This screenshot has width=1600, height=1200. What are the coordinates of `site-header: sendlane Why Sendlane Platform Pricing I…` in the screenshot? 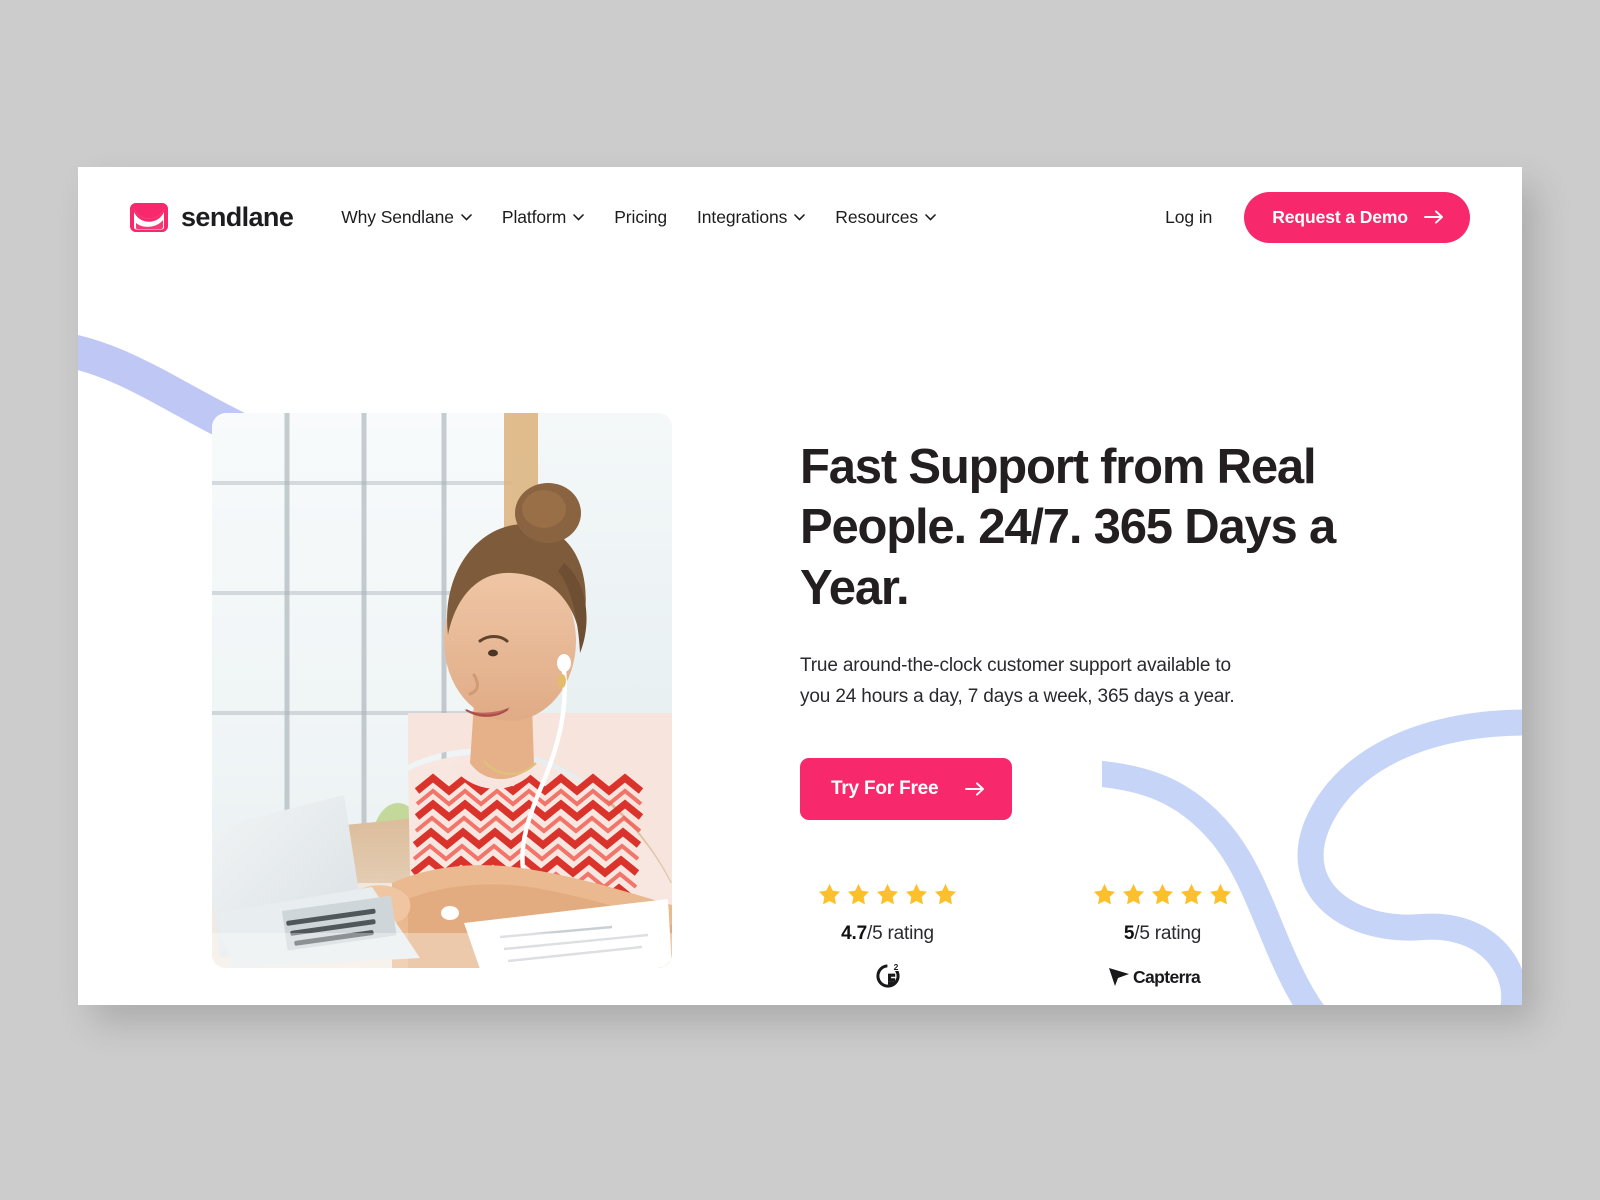 It's located at (800, 217).